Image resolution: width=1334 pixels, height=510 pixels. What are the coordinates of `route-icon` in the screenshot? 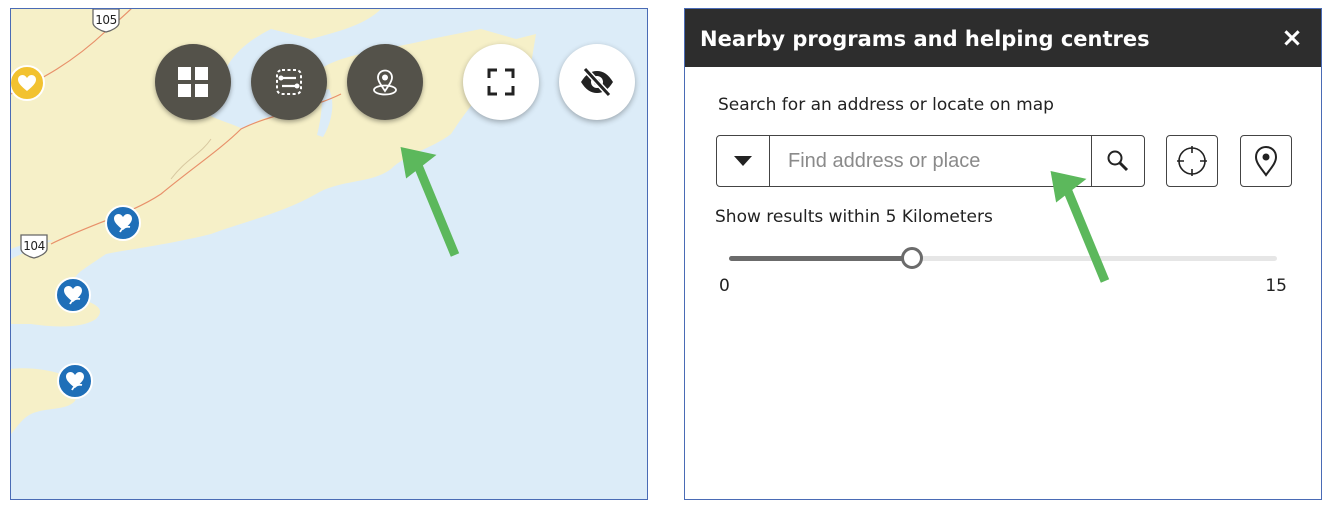 It's located at (289, 82).